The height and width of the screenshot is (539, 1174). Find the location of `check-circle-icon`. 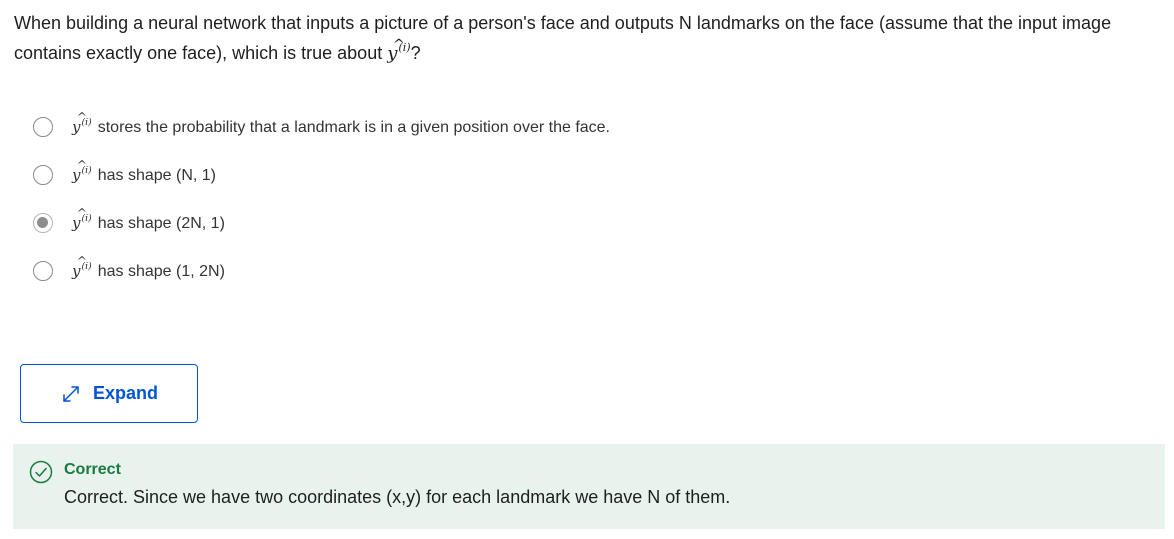

check-circle-icon is located at coordinates (41, 472).